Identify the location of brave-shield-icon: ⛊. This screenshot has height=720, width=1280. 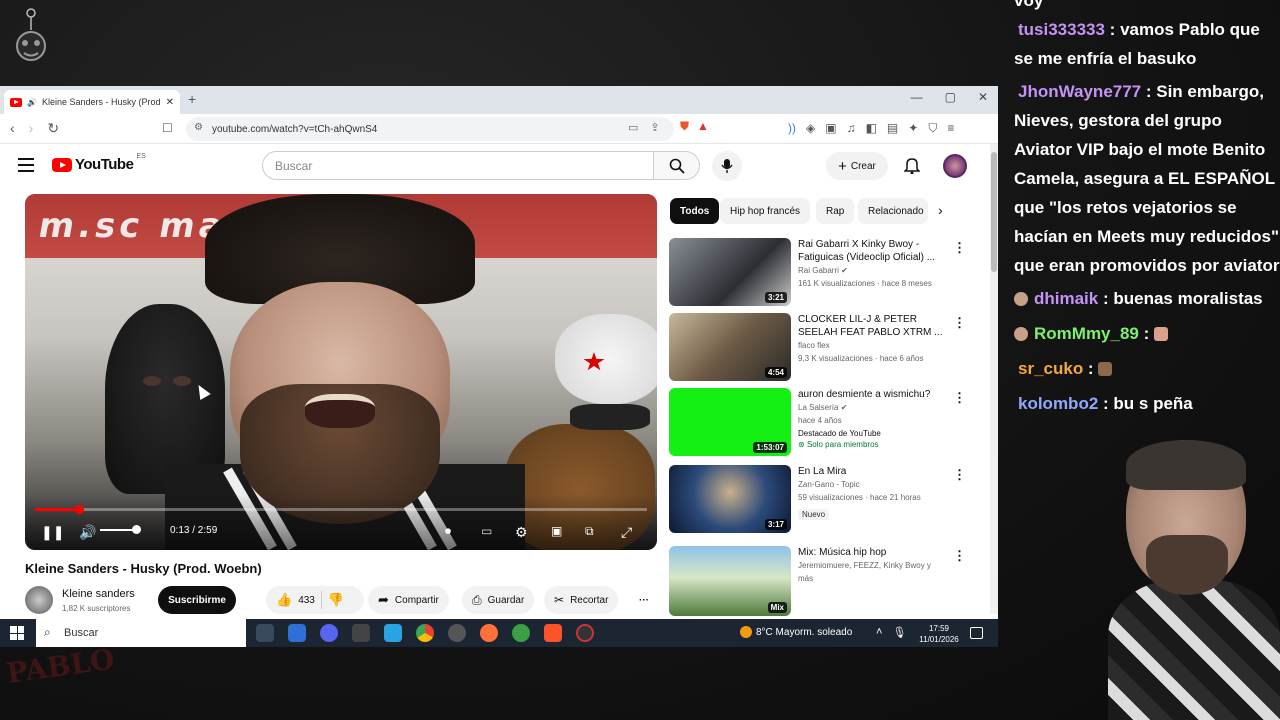
(684, 126).